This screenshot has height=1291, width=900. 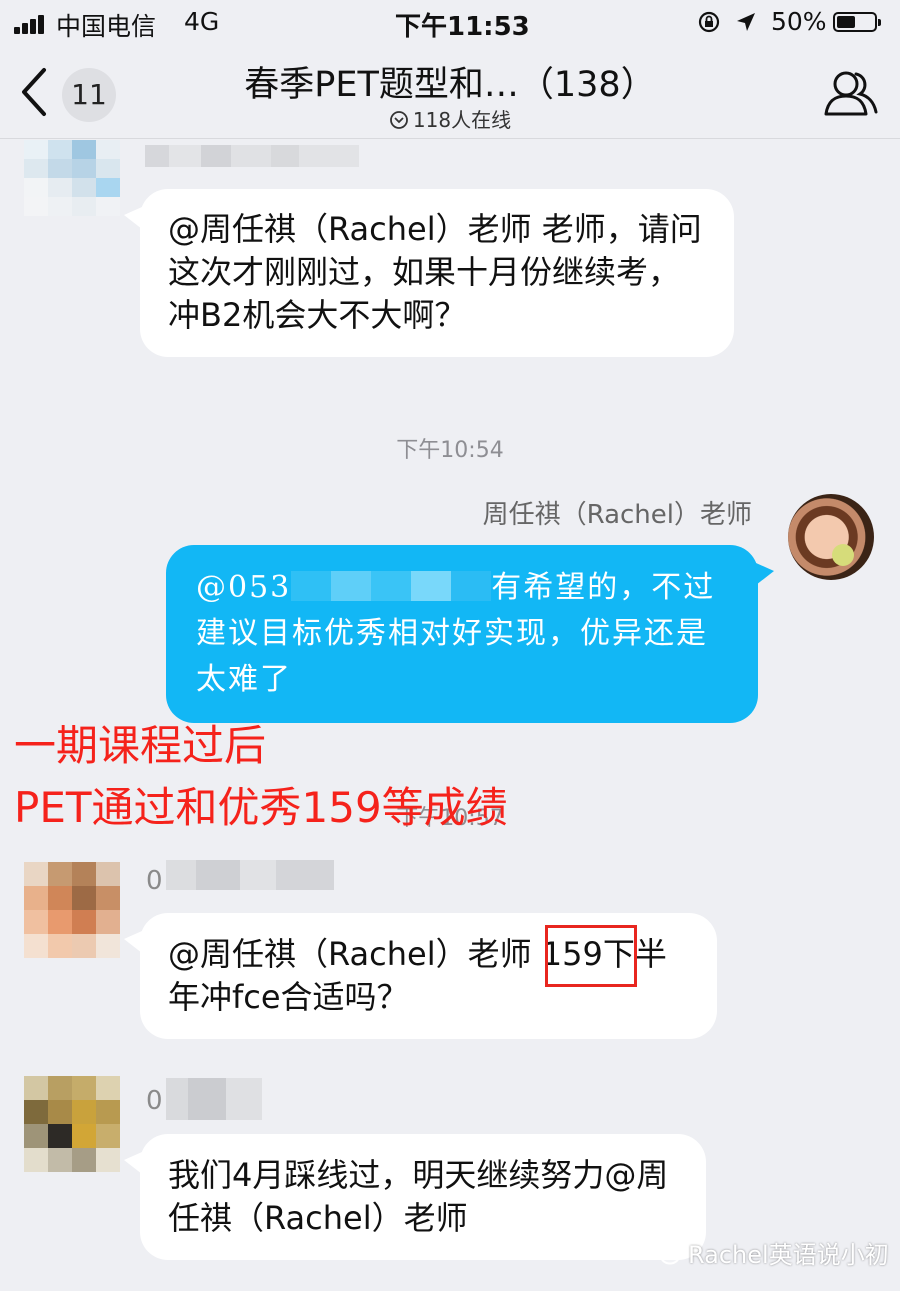 What do you see at coordinates (399, 120) in the screenshot?
I see `chevron-down-circle-icon` at bounding box center [399, 120].